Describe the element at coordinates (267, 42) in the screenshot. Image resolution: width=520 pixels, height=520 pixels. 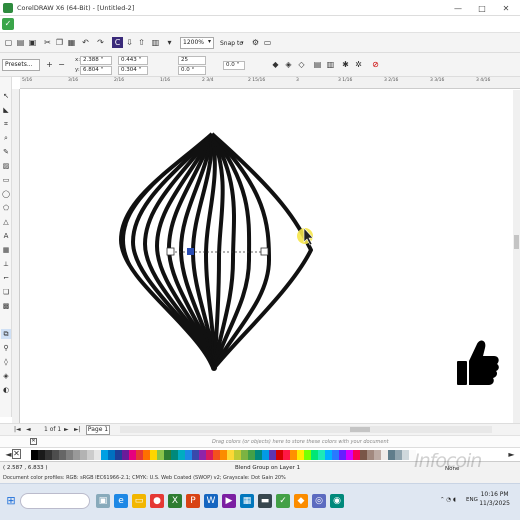
I see `welcome-screen-icon: ▭` at that location.